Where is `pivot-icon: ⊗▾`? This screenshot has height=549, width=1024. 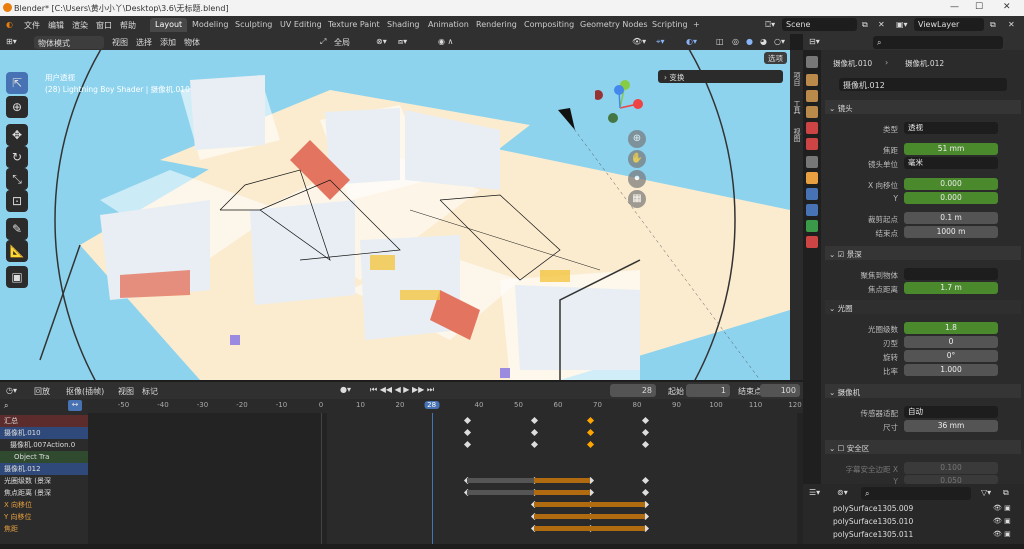
pivot-icon: ⊗▾ is located at coordinates (381, 41).